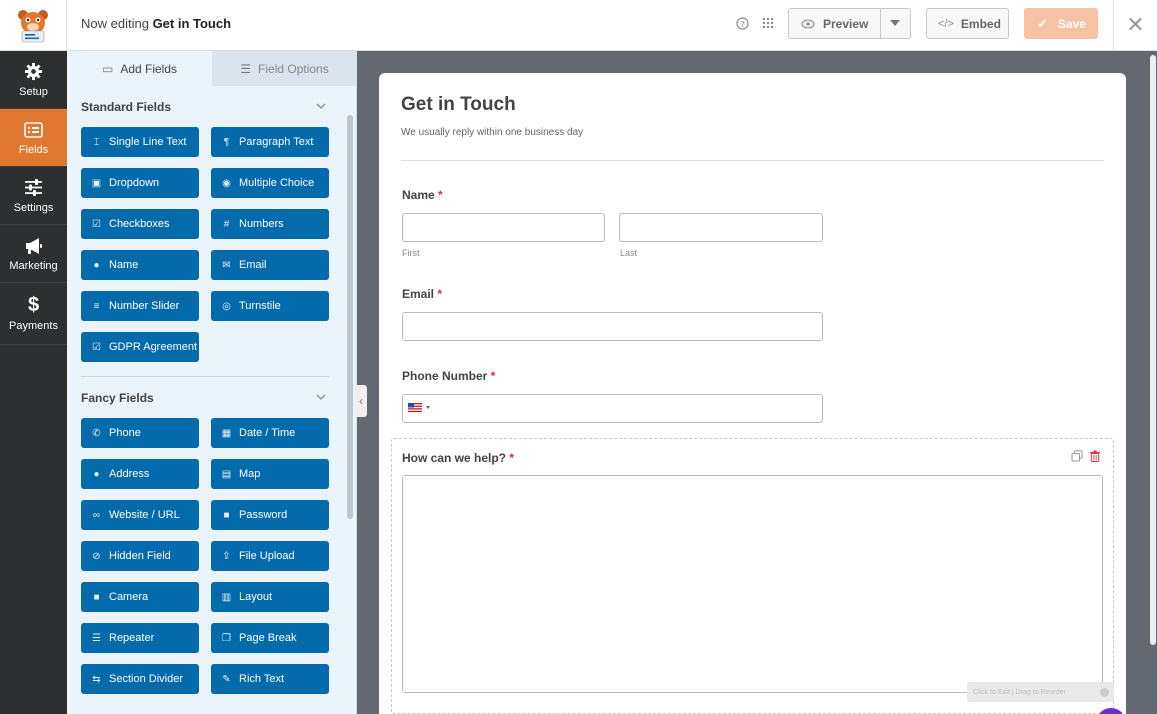 The width and height of the screenshot is (1157, 714). I want to click on field-button-page-break: ❐ Page Break, so click(270, 638).